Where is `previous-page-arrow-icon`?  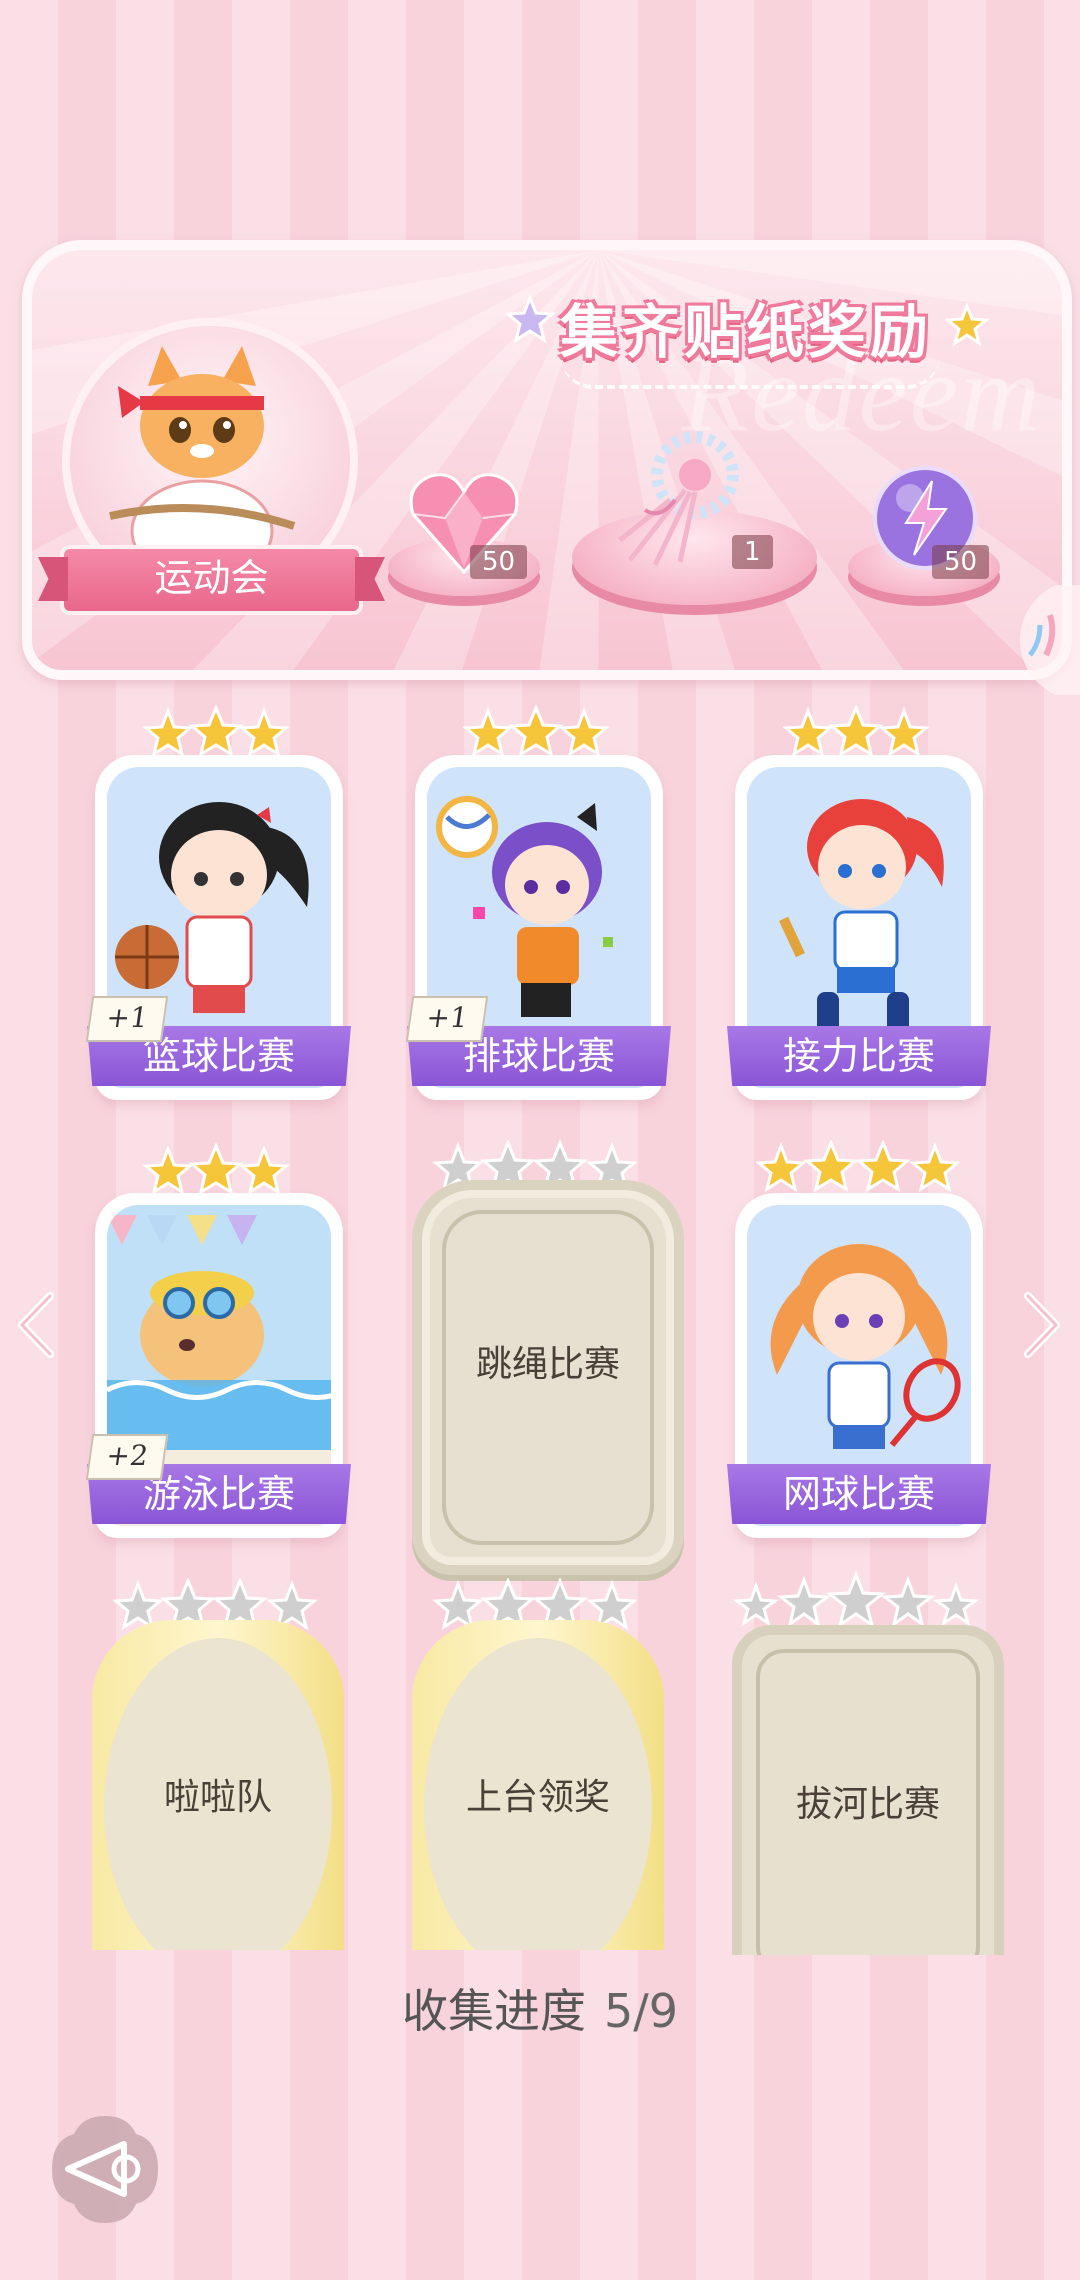
previous-page-arrow-icon is located at coordinates (36, 1325).